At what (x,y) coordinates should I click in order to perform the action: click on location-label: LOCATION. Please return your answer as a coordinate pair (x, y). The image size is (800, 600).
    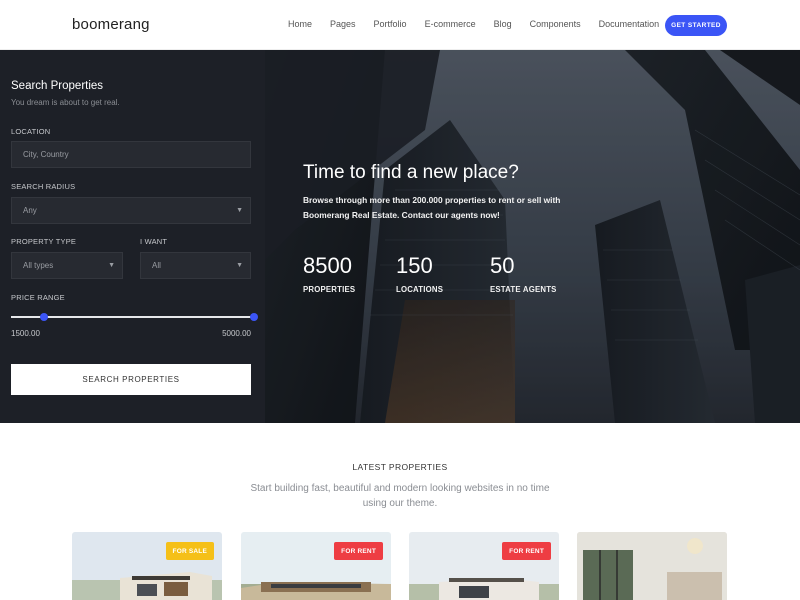
    Looking at the image, I should click on (31, 131).